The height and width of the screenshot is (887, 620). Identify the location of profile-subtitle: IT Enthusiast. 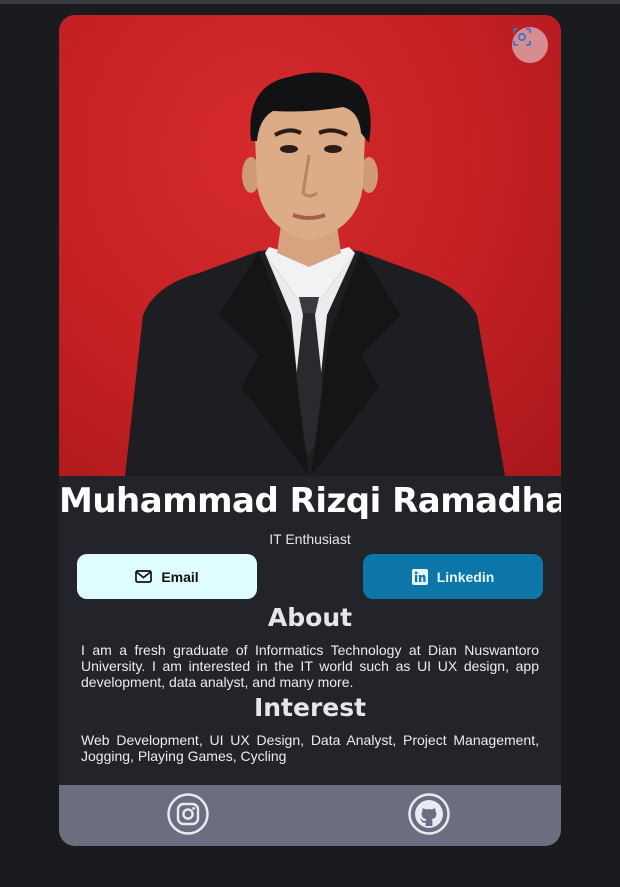
(310, 539).